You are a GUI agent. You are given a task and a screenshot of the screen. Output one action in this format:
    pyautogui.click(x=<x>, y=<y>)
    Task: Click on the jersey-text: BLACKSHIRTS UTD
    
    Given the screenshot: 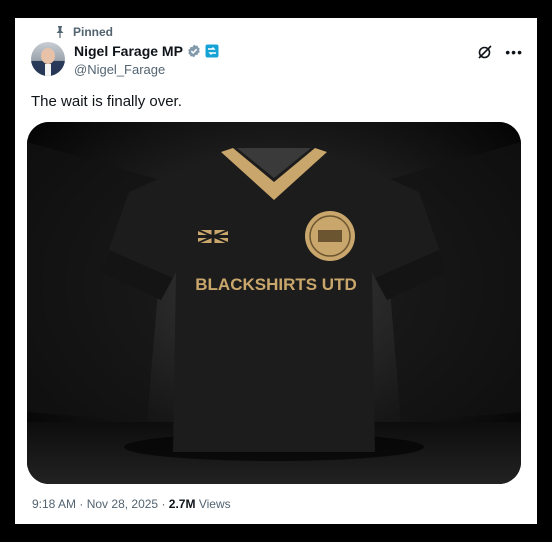 What is the action you would take?
    pyautogui.click(x=276, y=284)
    